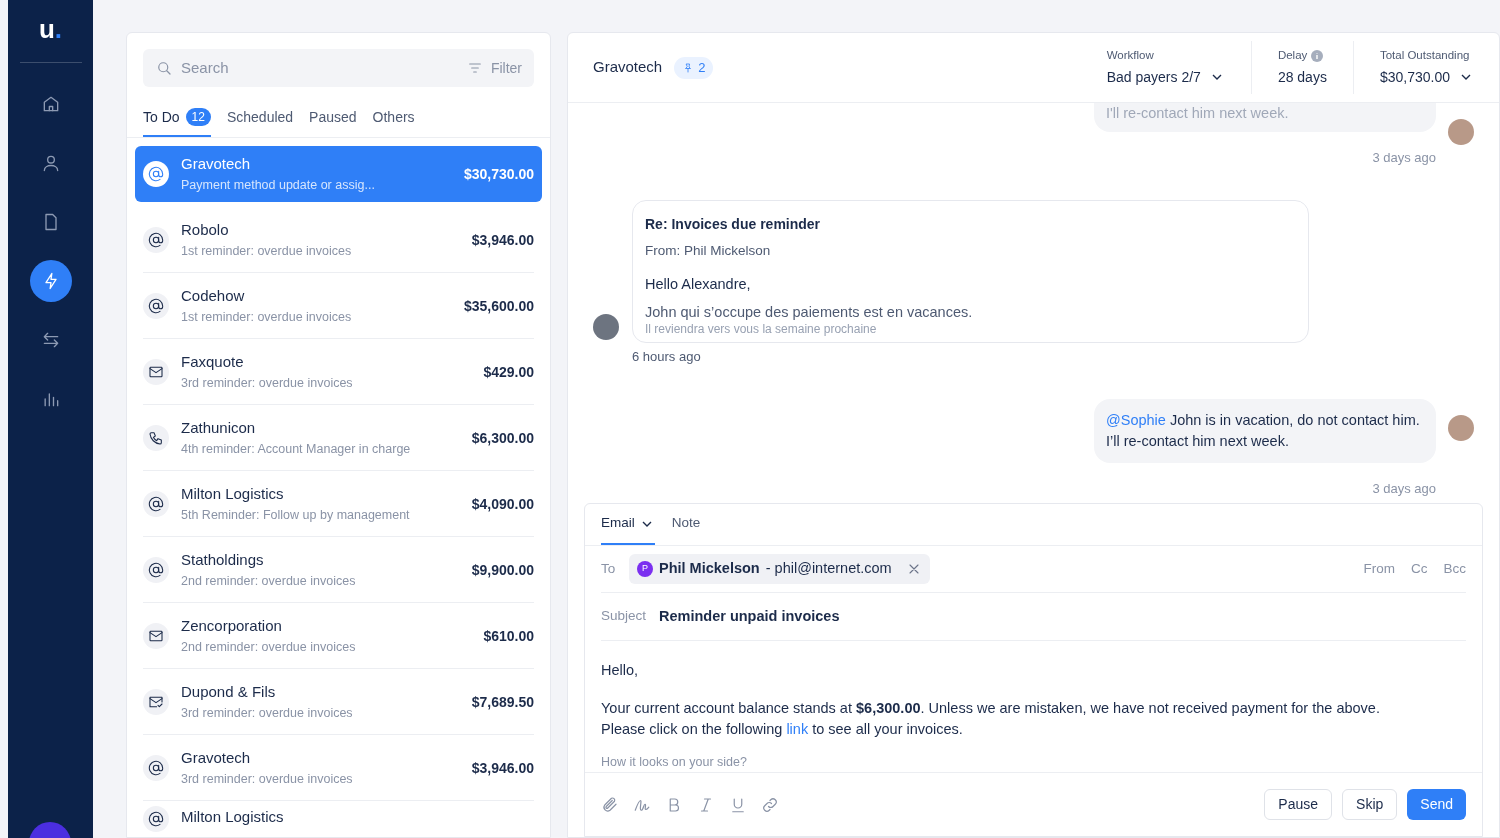  What do you see at coordinates (502, 504) in the screenshot?
I see `amount: $4,090.00` at bounding box center [502, 504].